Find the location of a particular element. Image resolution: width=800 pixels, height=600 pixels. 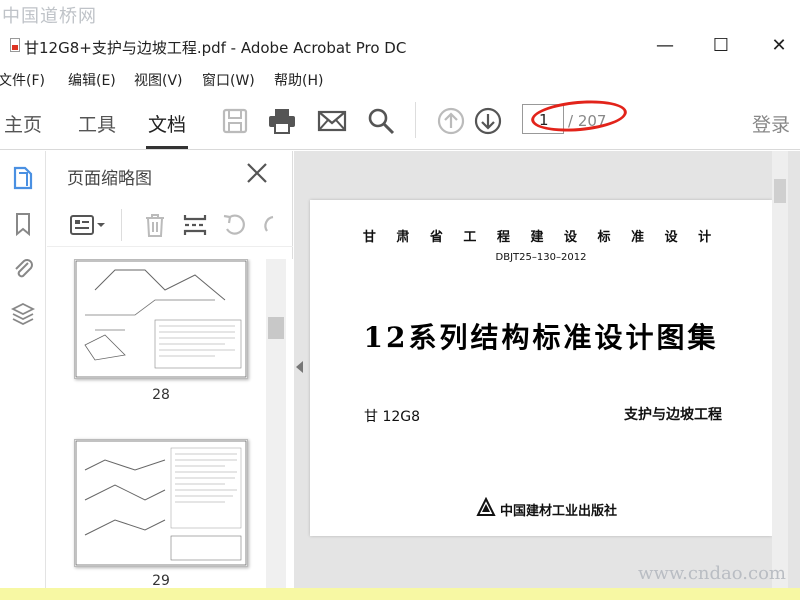

active-tab-indicator is located at coordinates (167, 147).